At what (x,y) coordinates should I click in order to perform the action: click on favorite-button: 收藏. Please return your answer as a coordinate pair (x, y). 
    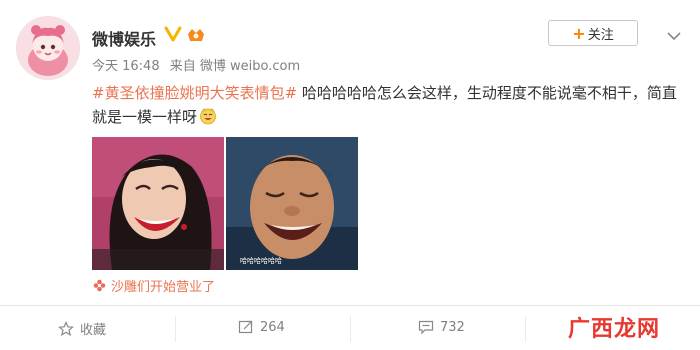
    Looking at the image, I should click on (82, 328).